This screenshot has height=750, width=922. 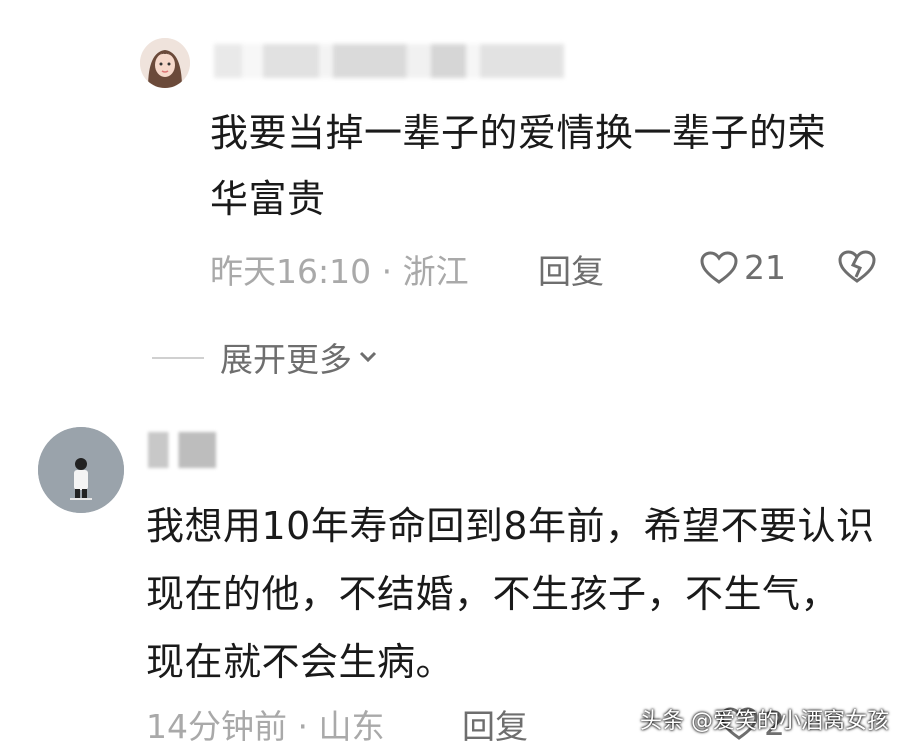 I want to click on reply-like-button: 21, so click(x=743, y=267).